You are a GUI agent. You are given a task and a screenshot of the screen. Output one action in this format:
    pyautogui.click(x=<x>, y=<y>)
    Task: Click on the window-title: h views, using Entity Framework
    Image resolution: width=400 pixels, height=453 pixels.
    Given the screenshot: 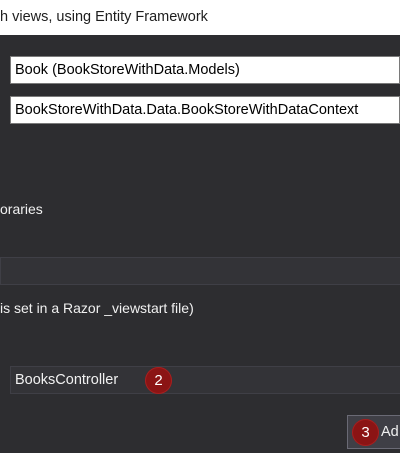 What is the action you would take?
    pyautogui.click(x=104, y=17)
    